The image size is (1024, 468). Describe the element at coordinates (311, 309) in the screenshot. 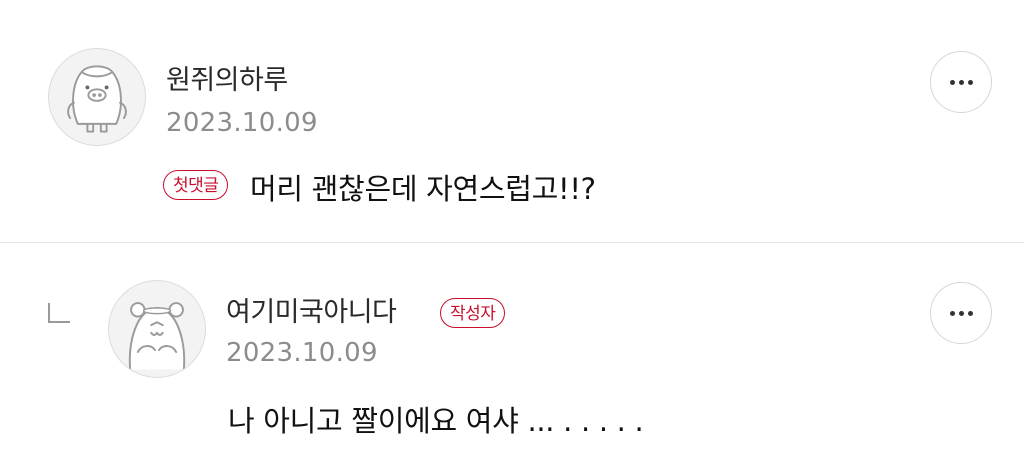

I see `comment-author-name: 여기미국아니다` at that location.